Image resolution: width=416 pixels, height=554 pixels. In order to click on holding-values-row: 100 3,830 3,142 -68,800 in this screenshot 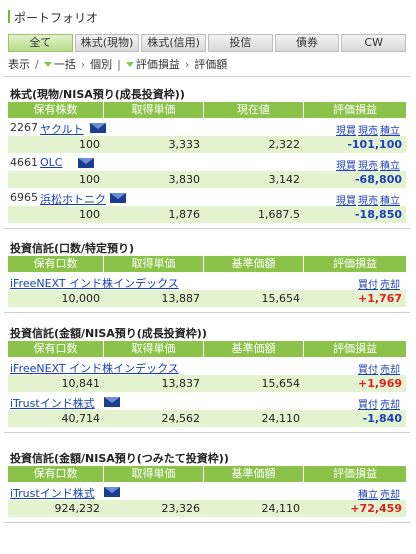, I will do `click(207, 179)`.